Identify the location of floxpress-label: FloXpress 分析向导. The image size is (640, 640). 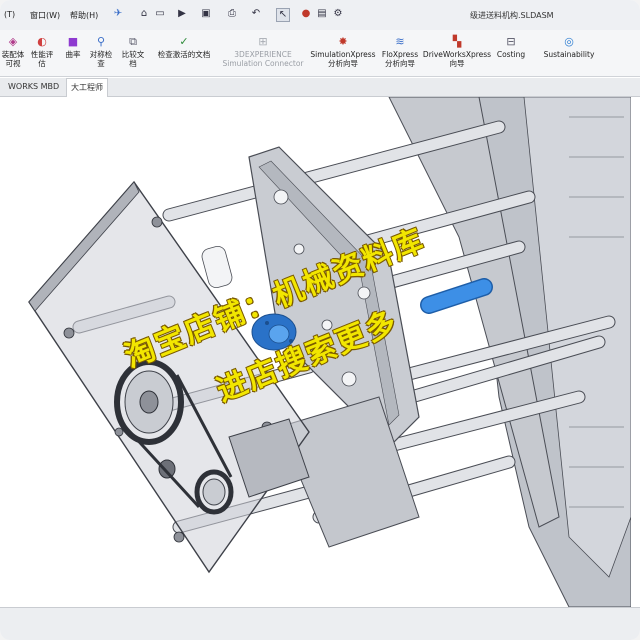
(400, 59).